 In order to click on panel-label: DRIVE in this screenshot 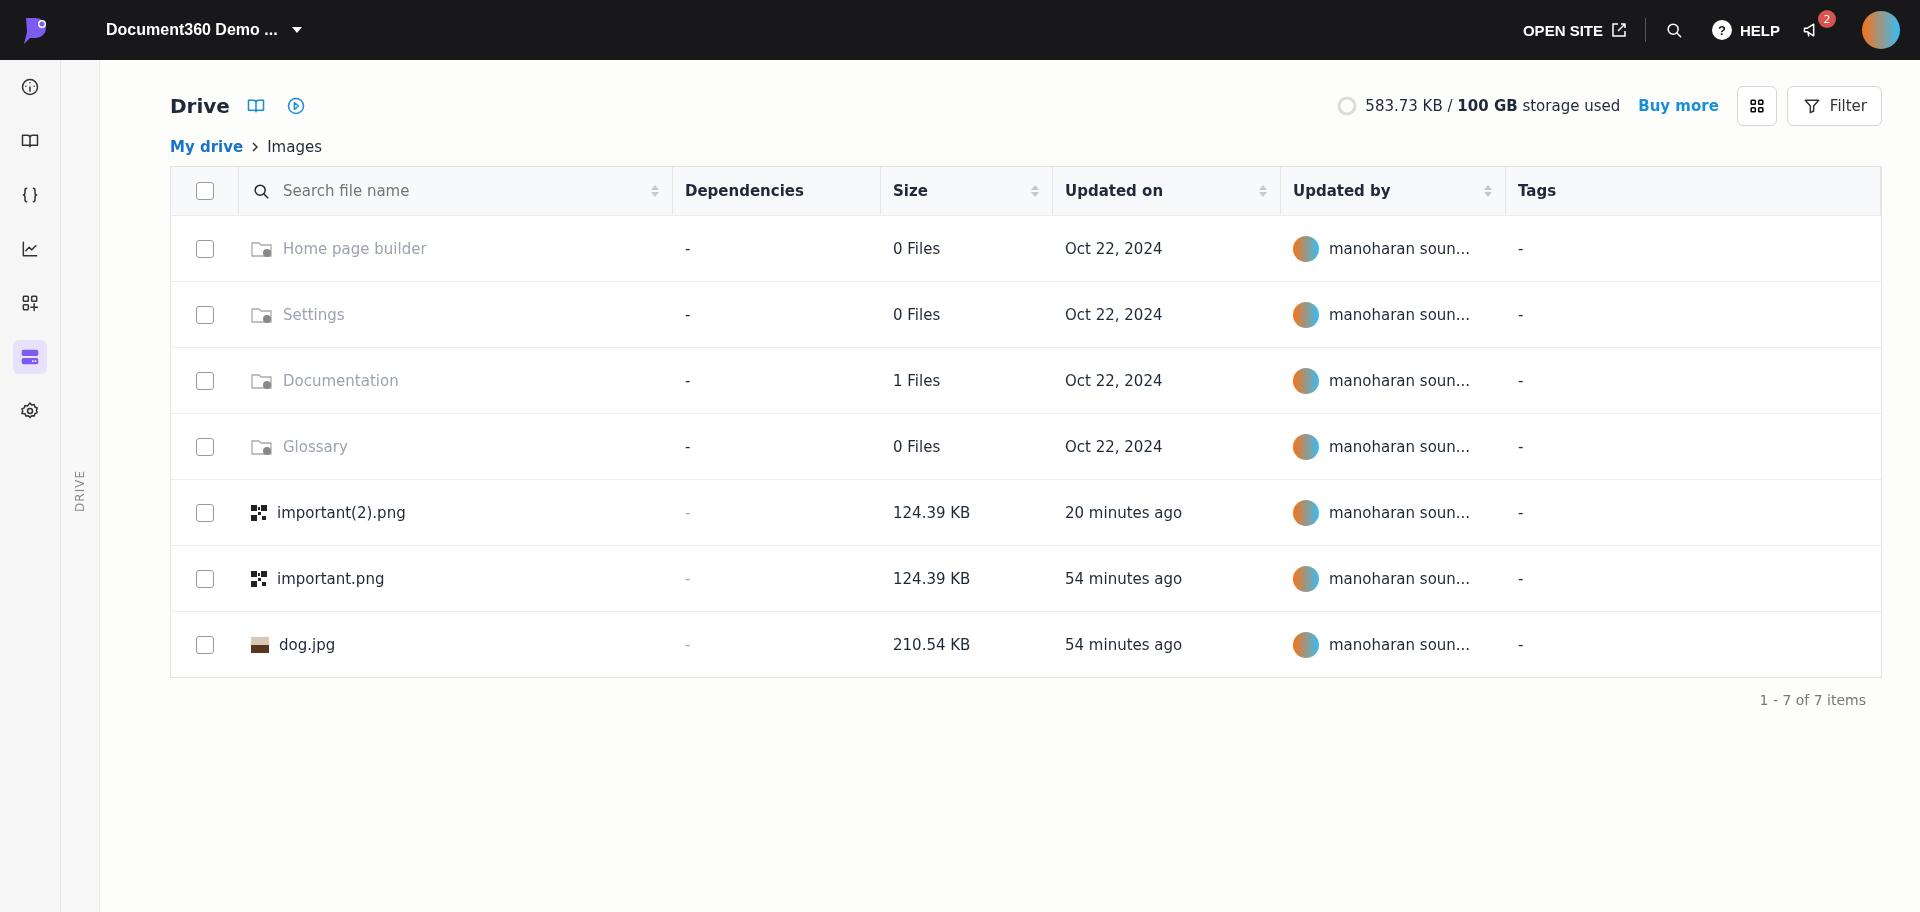, I will do `click(79, 491)`.